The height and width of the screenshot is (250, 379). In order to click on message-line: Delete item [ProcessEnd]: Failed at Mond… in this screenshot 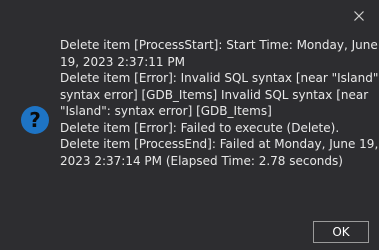, I will do `click(219, 144)`.